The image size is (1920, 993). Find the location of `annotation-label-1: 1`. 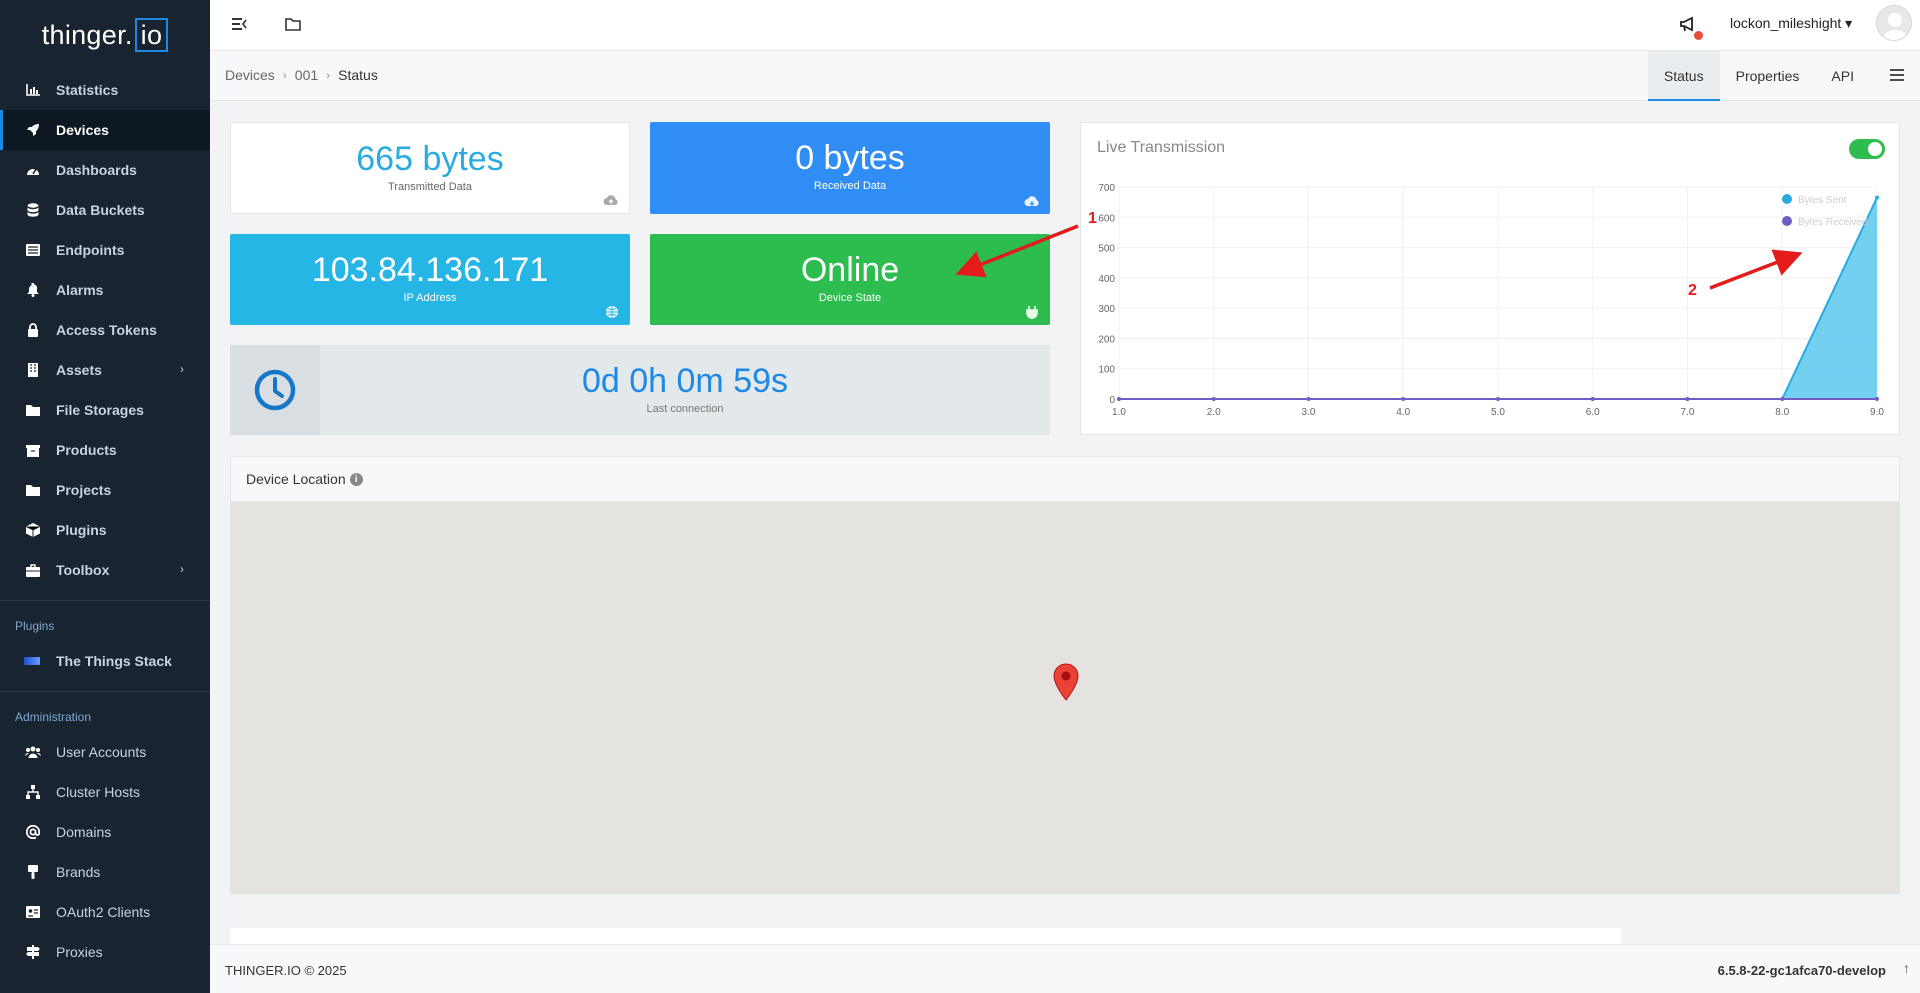

annotation-label-1: 1 is located at coordinates (1092, 218).